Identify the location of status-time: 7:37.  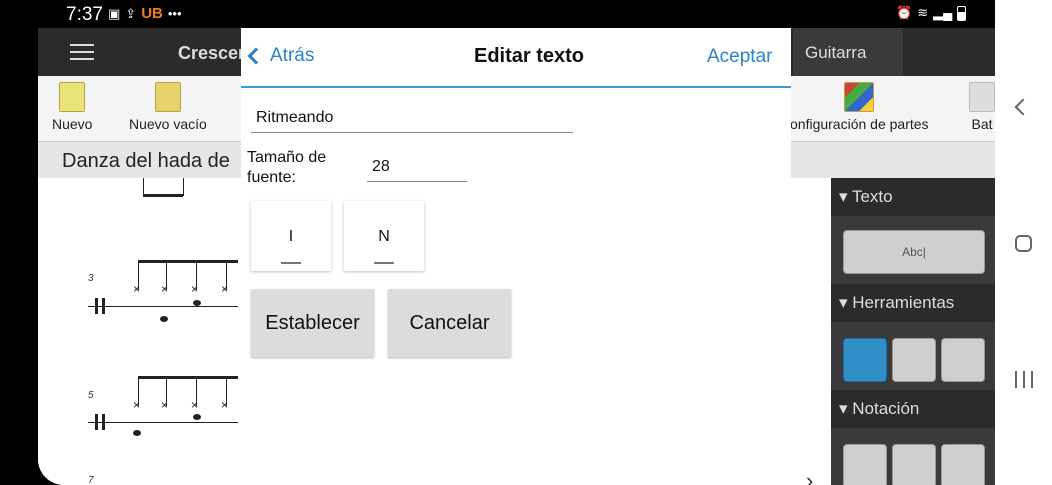
(84, 14).